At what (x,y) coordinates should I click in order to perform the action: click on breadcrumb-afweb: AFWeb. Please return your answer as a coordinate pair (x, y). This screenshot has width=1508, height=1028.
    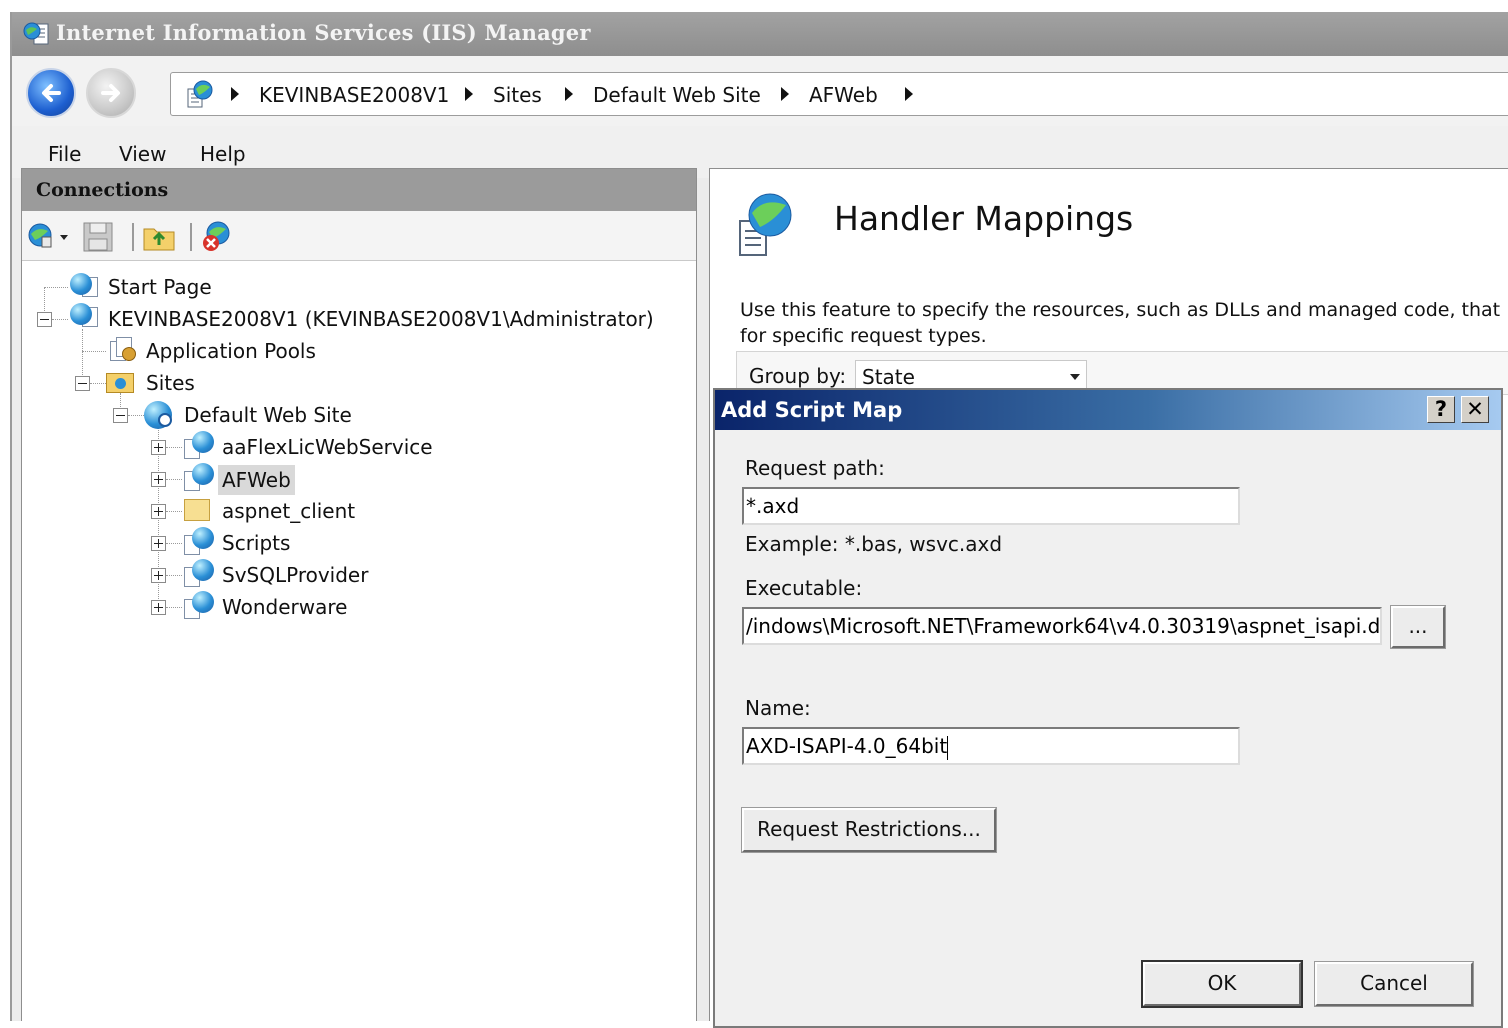
    Looking at the image, I should click on (843, 95).